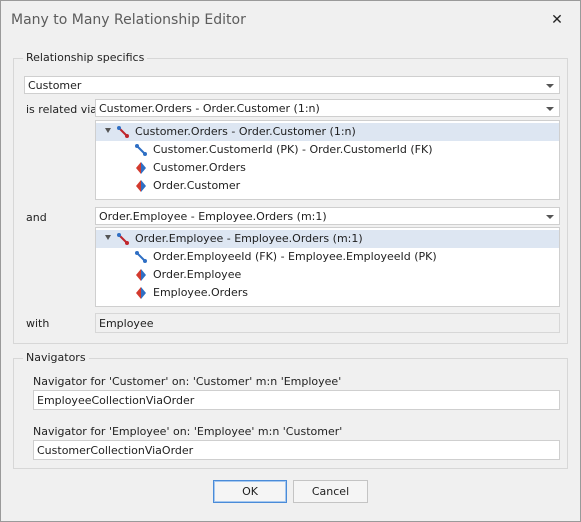 This screenshot has height=522, width=581. I want to click on cancel-button: Cancel, so click(330, 491).